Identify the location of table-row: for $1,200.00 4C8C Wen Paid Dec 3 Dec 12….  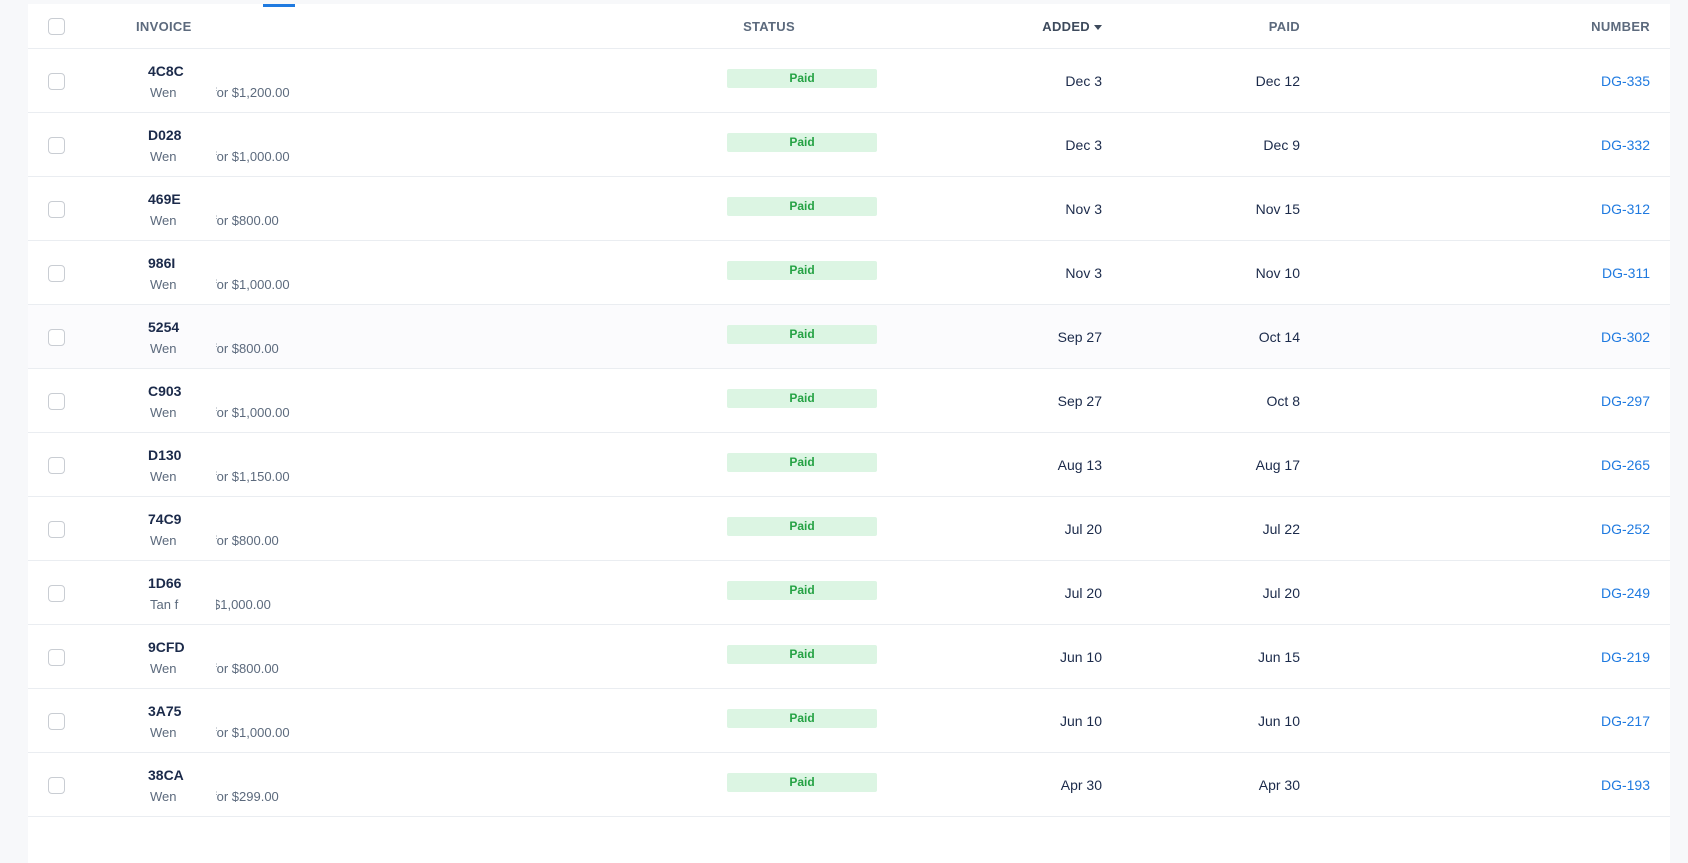
(849, 81).